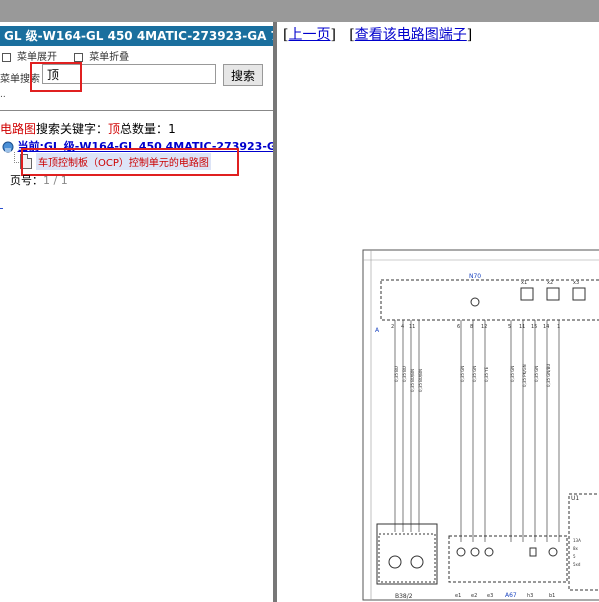 This screenshot has height=602, width=599. What do you see at coordinates (575, 498) in the screenshot?
I see `u1-label: U1` at bounding box center [575, 498].